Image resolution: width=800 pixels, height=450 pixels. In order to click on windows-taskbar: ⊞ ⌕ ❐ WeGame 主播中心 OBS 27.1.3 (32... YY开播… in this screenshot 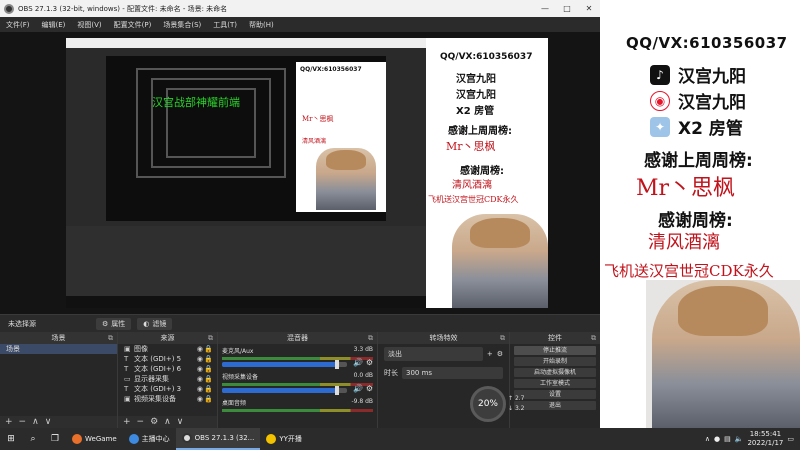, I will do `click(400, 439)`.